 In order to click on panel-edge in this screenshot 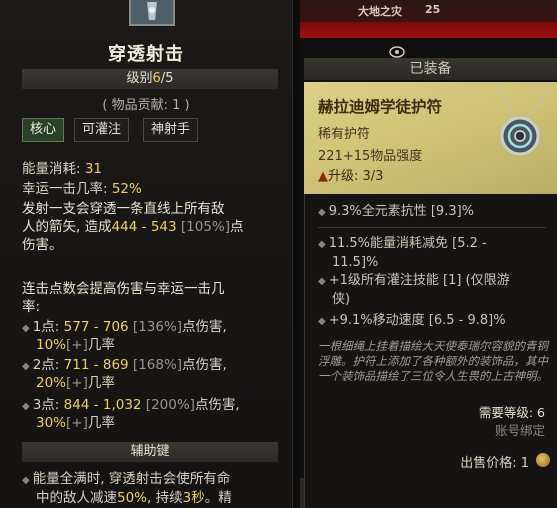, I will do `click(302, 493)`.